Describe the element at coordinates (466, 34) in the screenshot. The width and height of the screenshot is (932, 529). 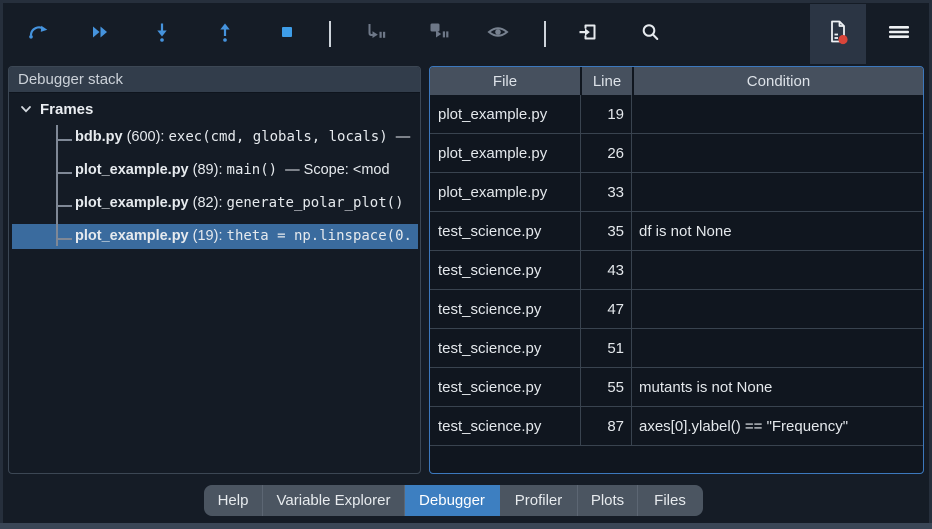
I see `debug-toolbar` at that location.